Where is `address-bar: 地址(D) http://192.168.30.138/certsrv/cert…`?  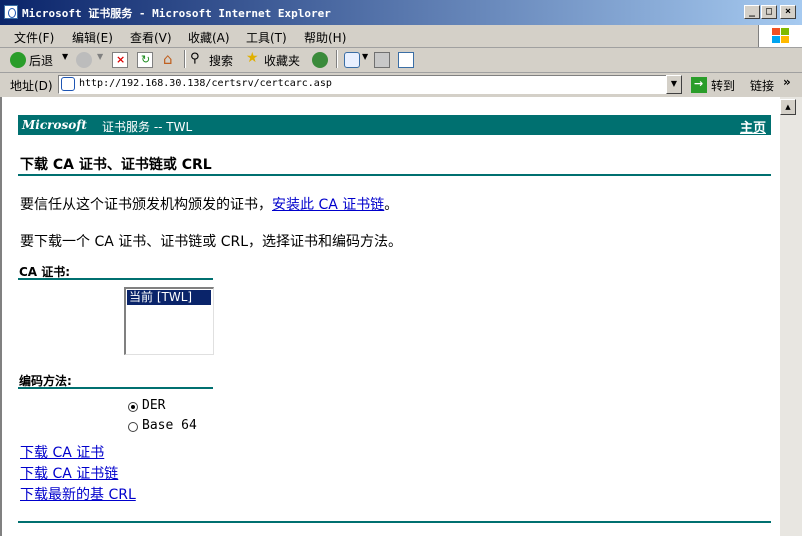
address-bar: 地址(D) http://192.168.30.138/certsrv/cert… is located at coordinates (401, 85).